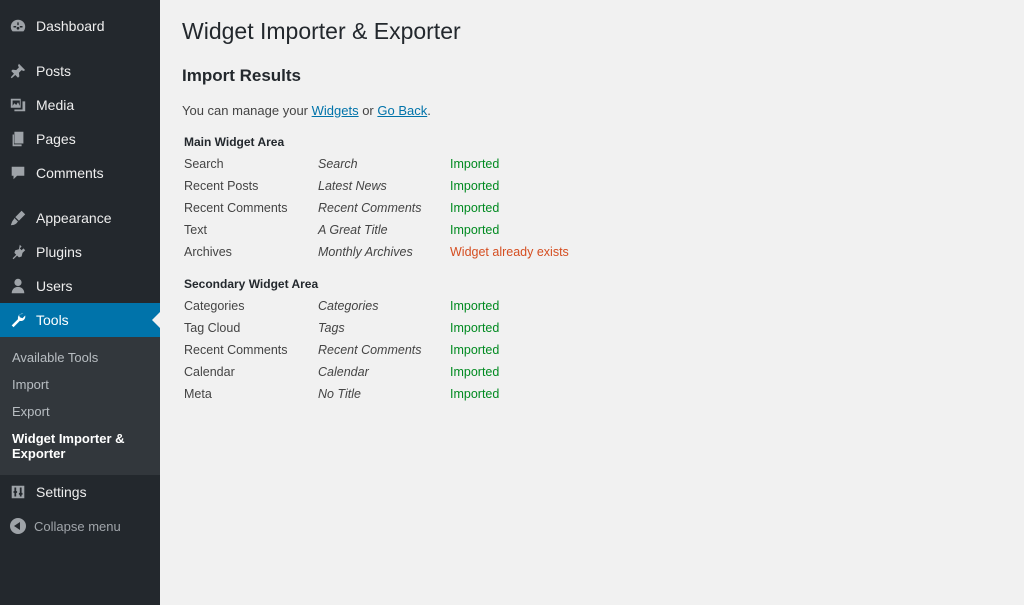  What do you see at coordinates (509, 252) in the screenshot?
I see `import-status: Widget already exists` at bounding box center [509, 252].